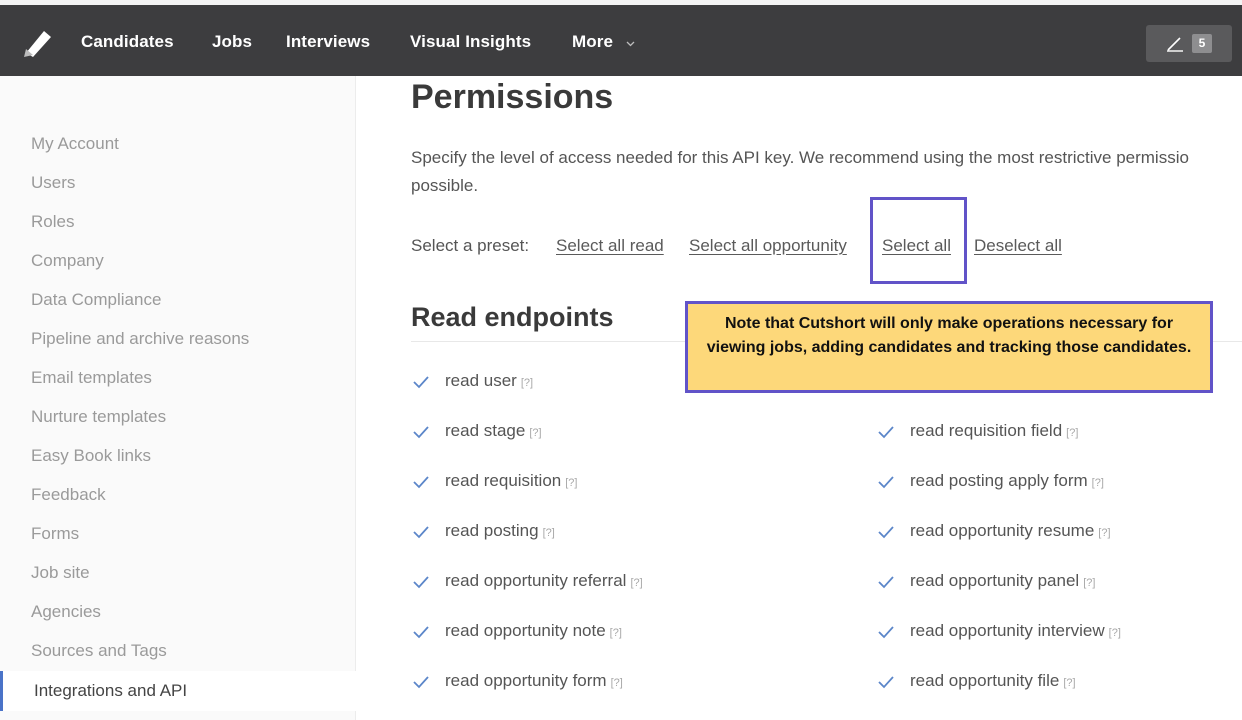 This screenshot has height=720, width=1242. I want to click on sidebar-item-pipeline-archive-reasons: Pipeline and archive reasons, so click(140, 339).